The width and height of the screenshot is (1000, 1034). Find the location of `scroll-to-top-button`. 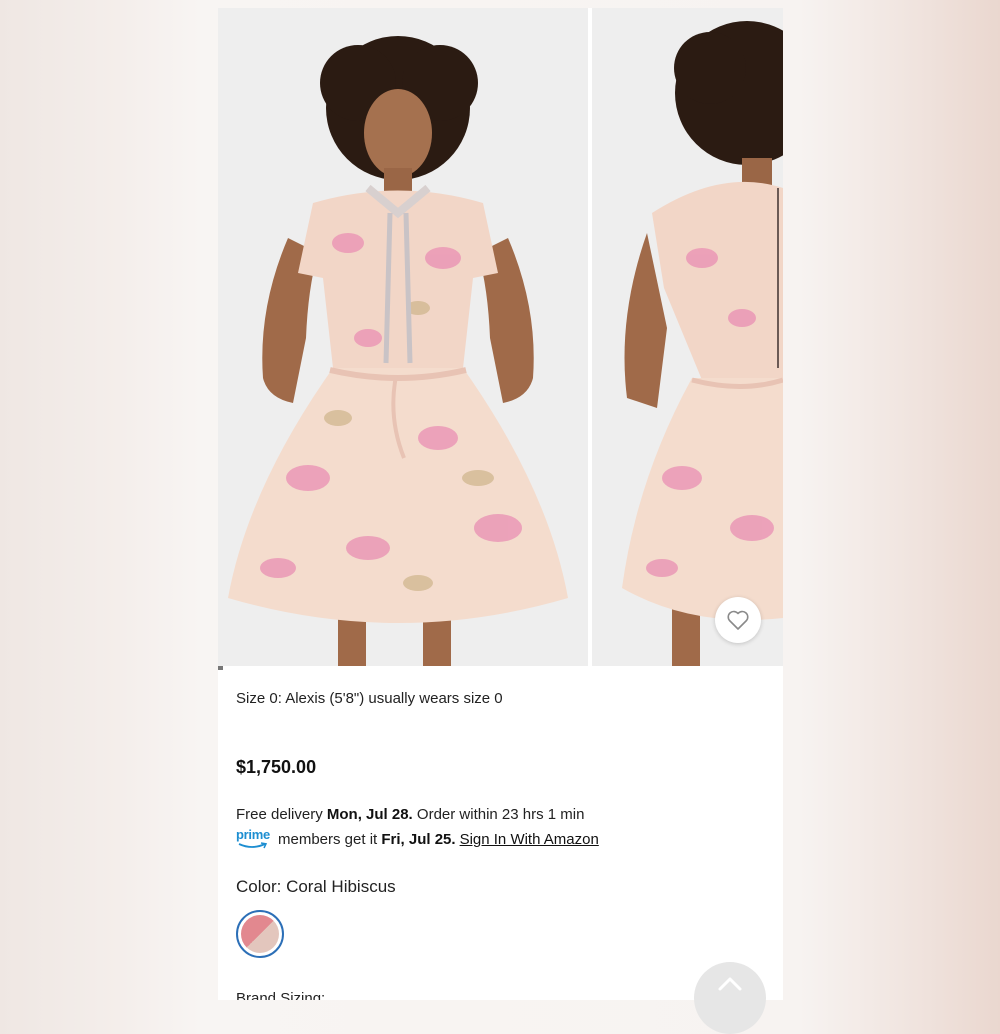

scroll-to-top-button is located at coordinates (730, 998).